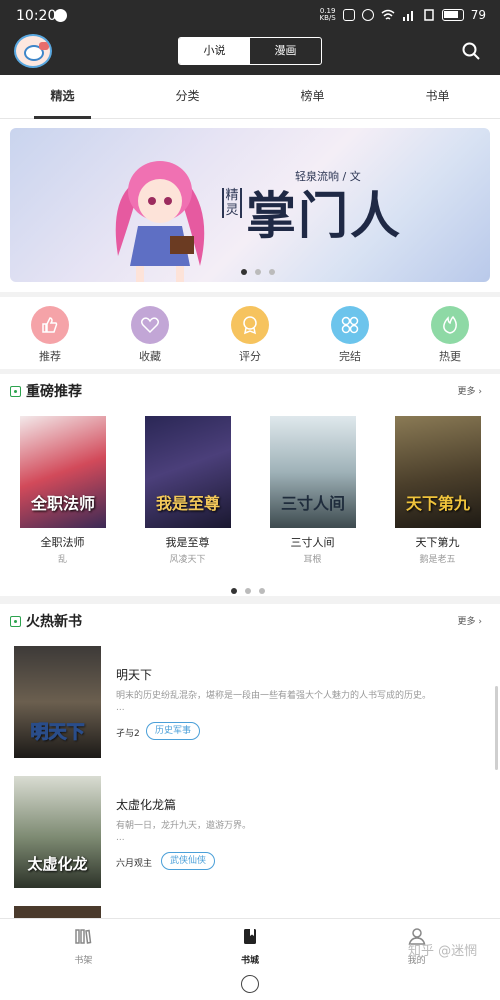 The image size is (500, 1000). What do you see at coordinates (63, 472) in the screenshot?
I see `book-cover: 全职法师` at bounding box center [63, 472].